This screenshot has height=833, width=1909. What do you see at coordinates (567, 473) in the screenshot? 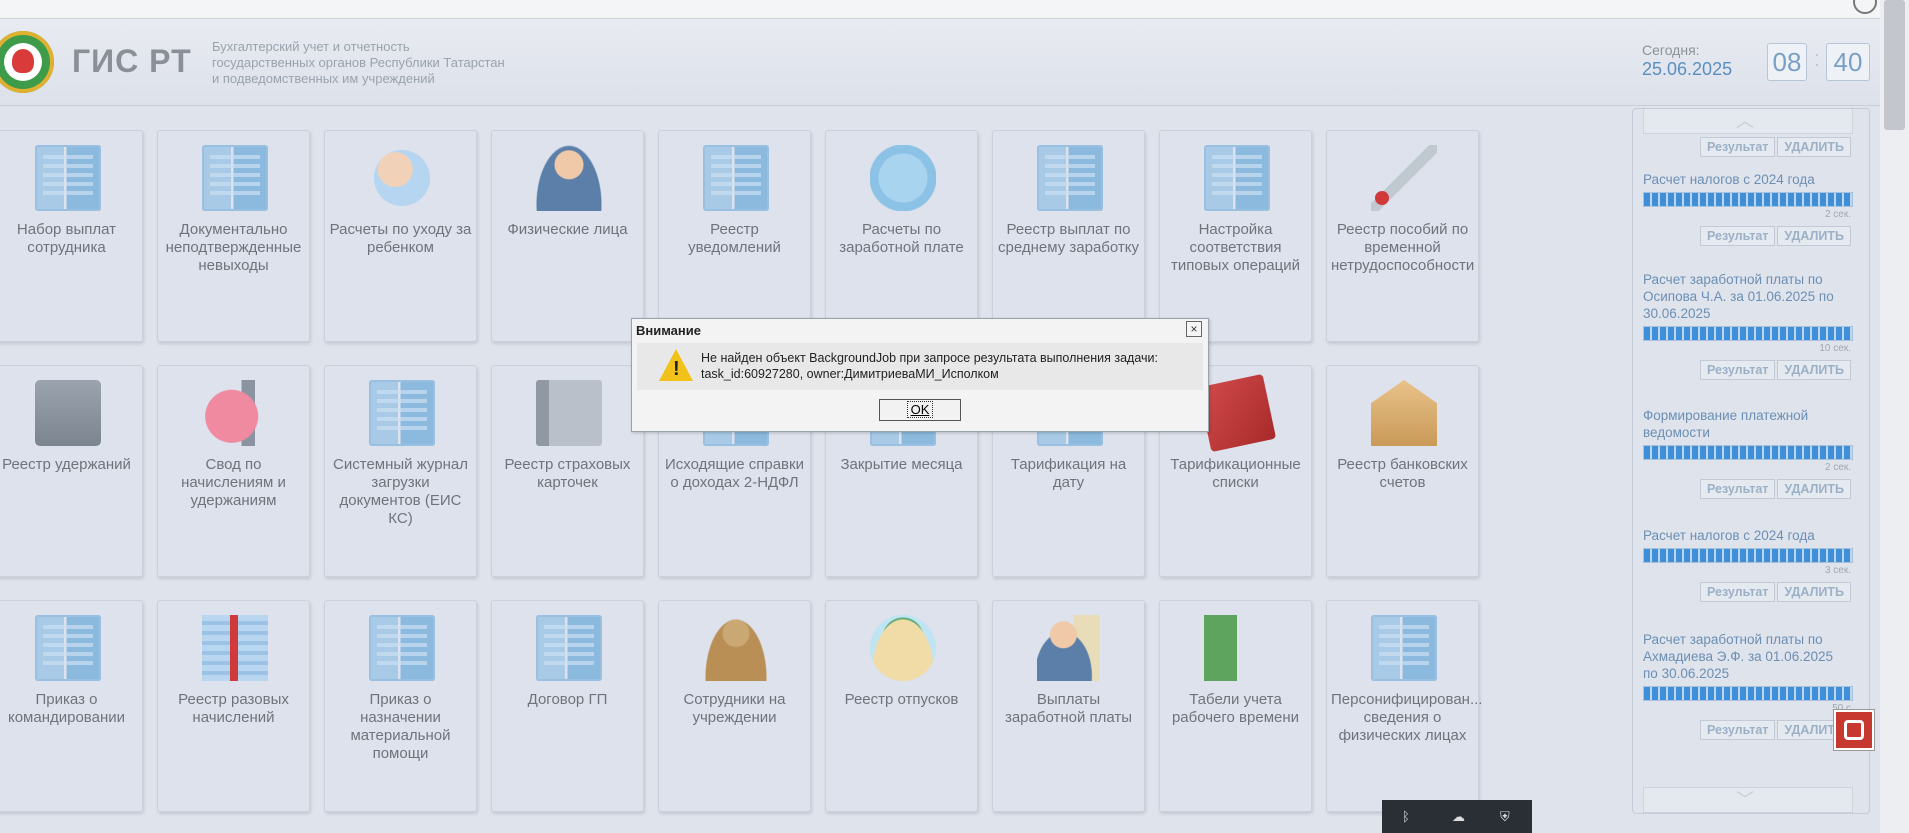
I see `module-tile-label: Реестр страховых карточек` at bounding box center [567, 473].